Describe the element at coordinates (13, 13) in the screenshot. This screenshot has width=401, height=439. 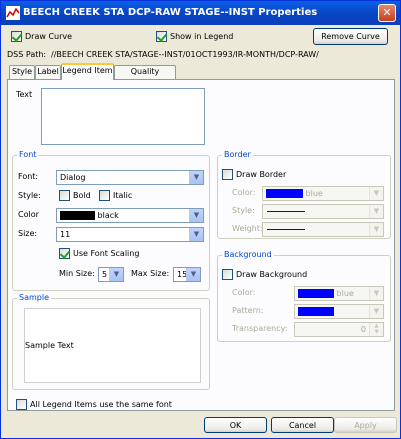
I see `app-icon` at that location.